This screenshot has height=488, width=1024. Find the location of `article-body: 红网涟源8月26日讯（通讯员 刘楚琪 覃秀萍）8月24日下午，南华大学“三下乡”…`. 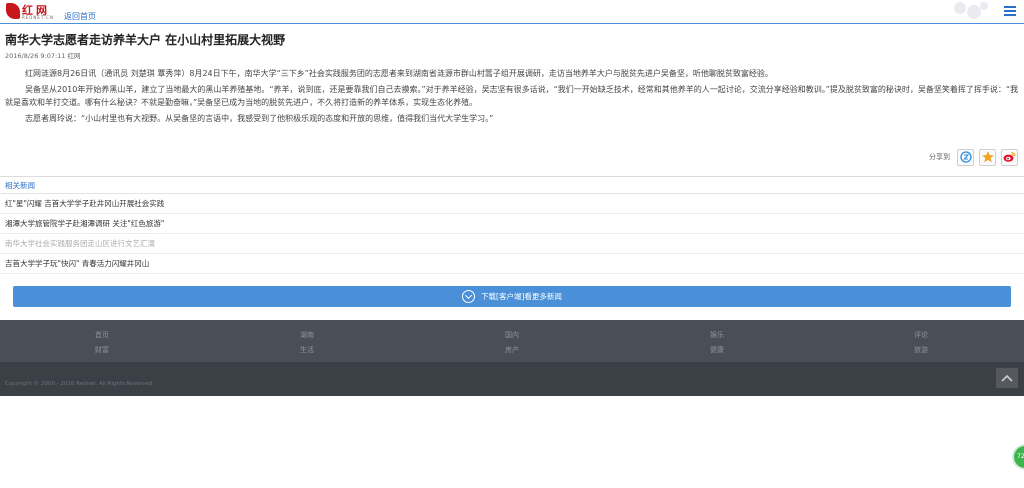

article-body: 红网涟源8月26日讯（通讯员 刘楚琪 覃秀萍）8月24日下午，南华大学“三下乡”… is located at coordinates (512, 97).